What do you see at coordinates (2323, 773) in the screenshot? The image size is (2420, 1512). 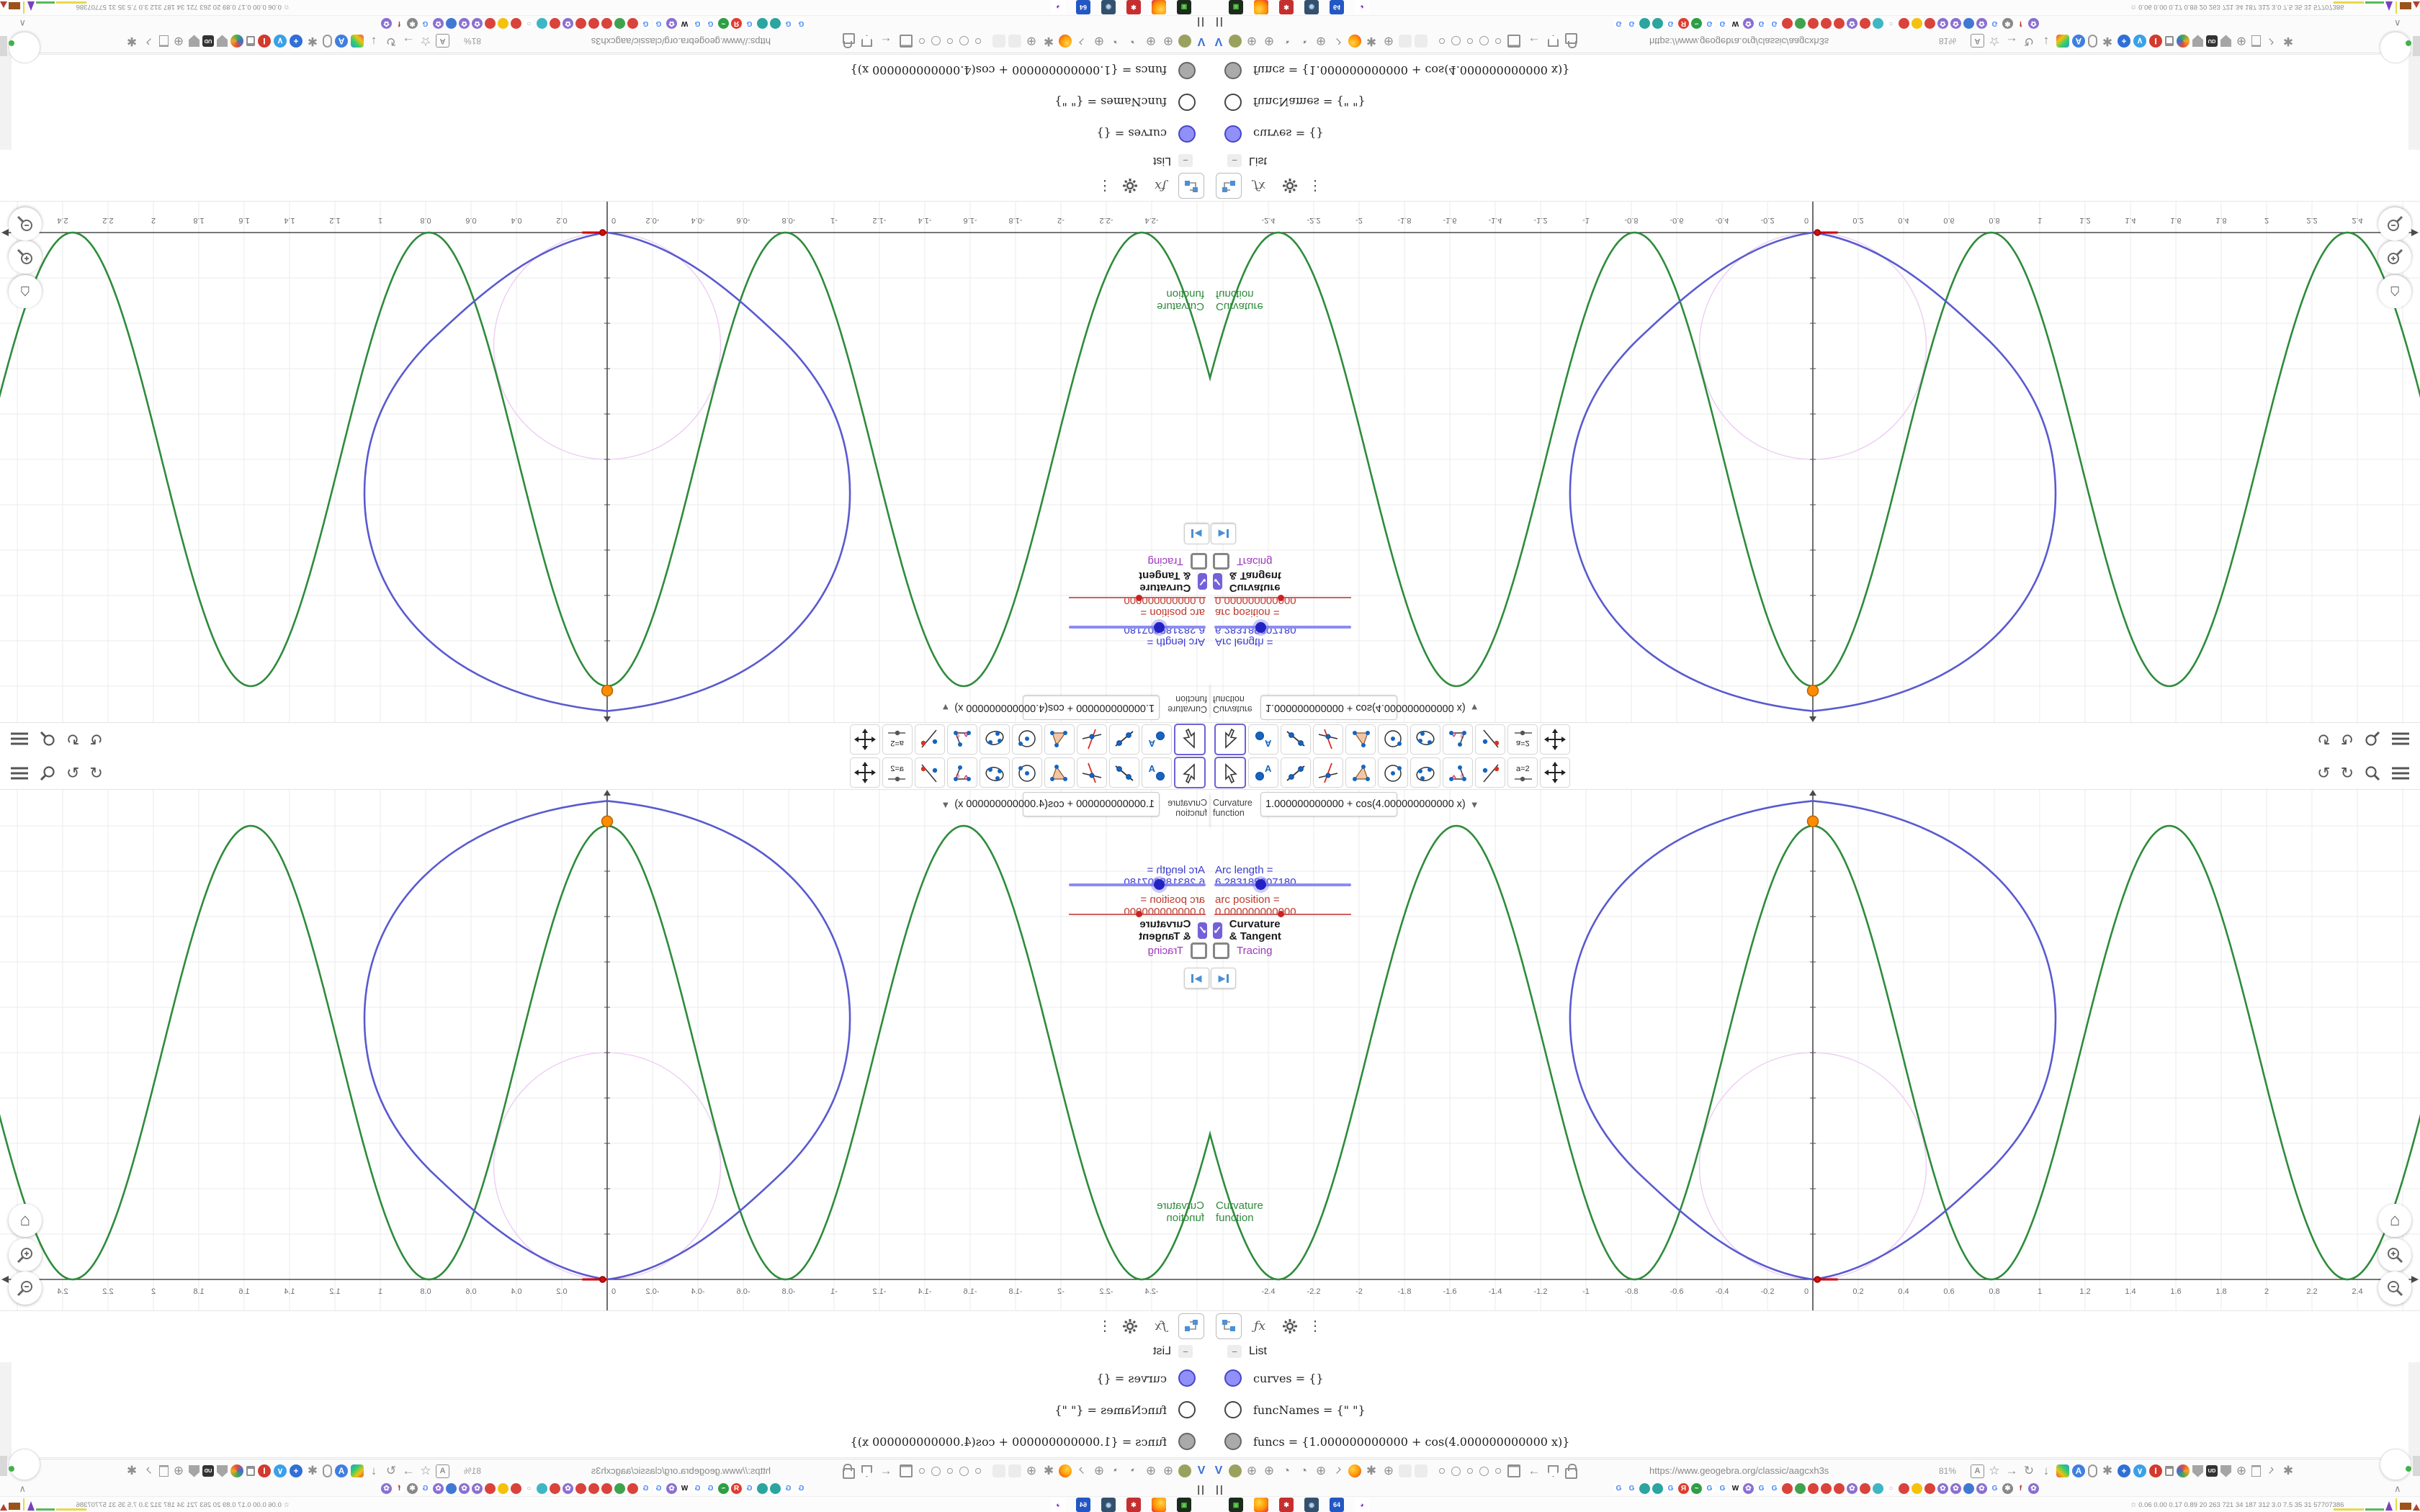 I see `undo-icon: ↺` at bounding box center [2323, 773].